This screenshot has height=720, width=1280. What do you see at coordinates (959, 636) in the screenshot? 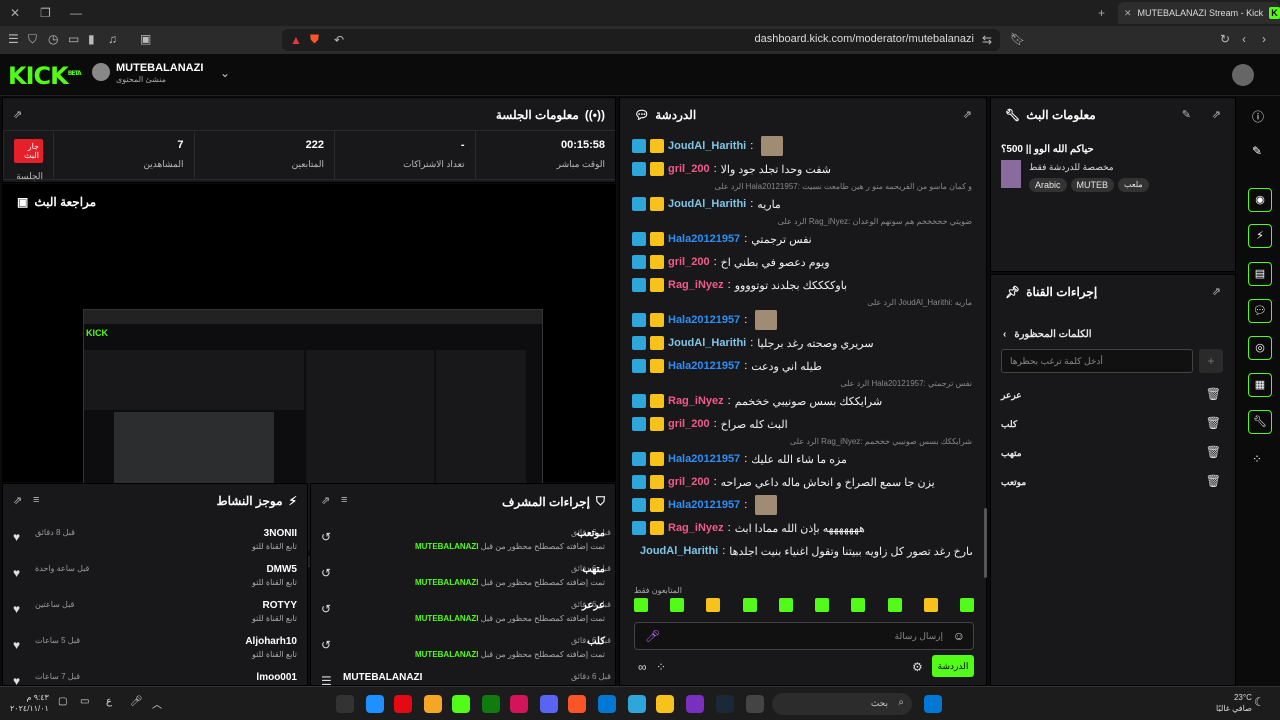
I see `emoji-icon: ☺` at bounding box center [959, 636].